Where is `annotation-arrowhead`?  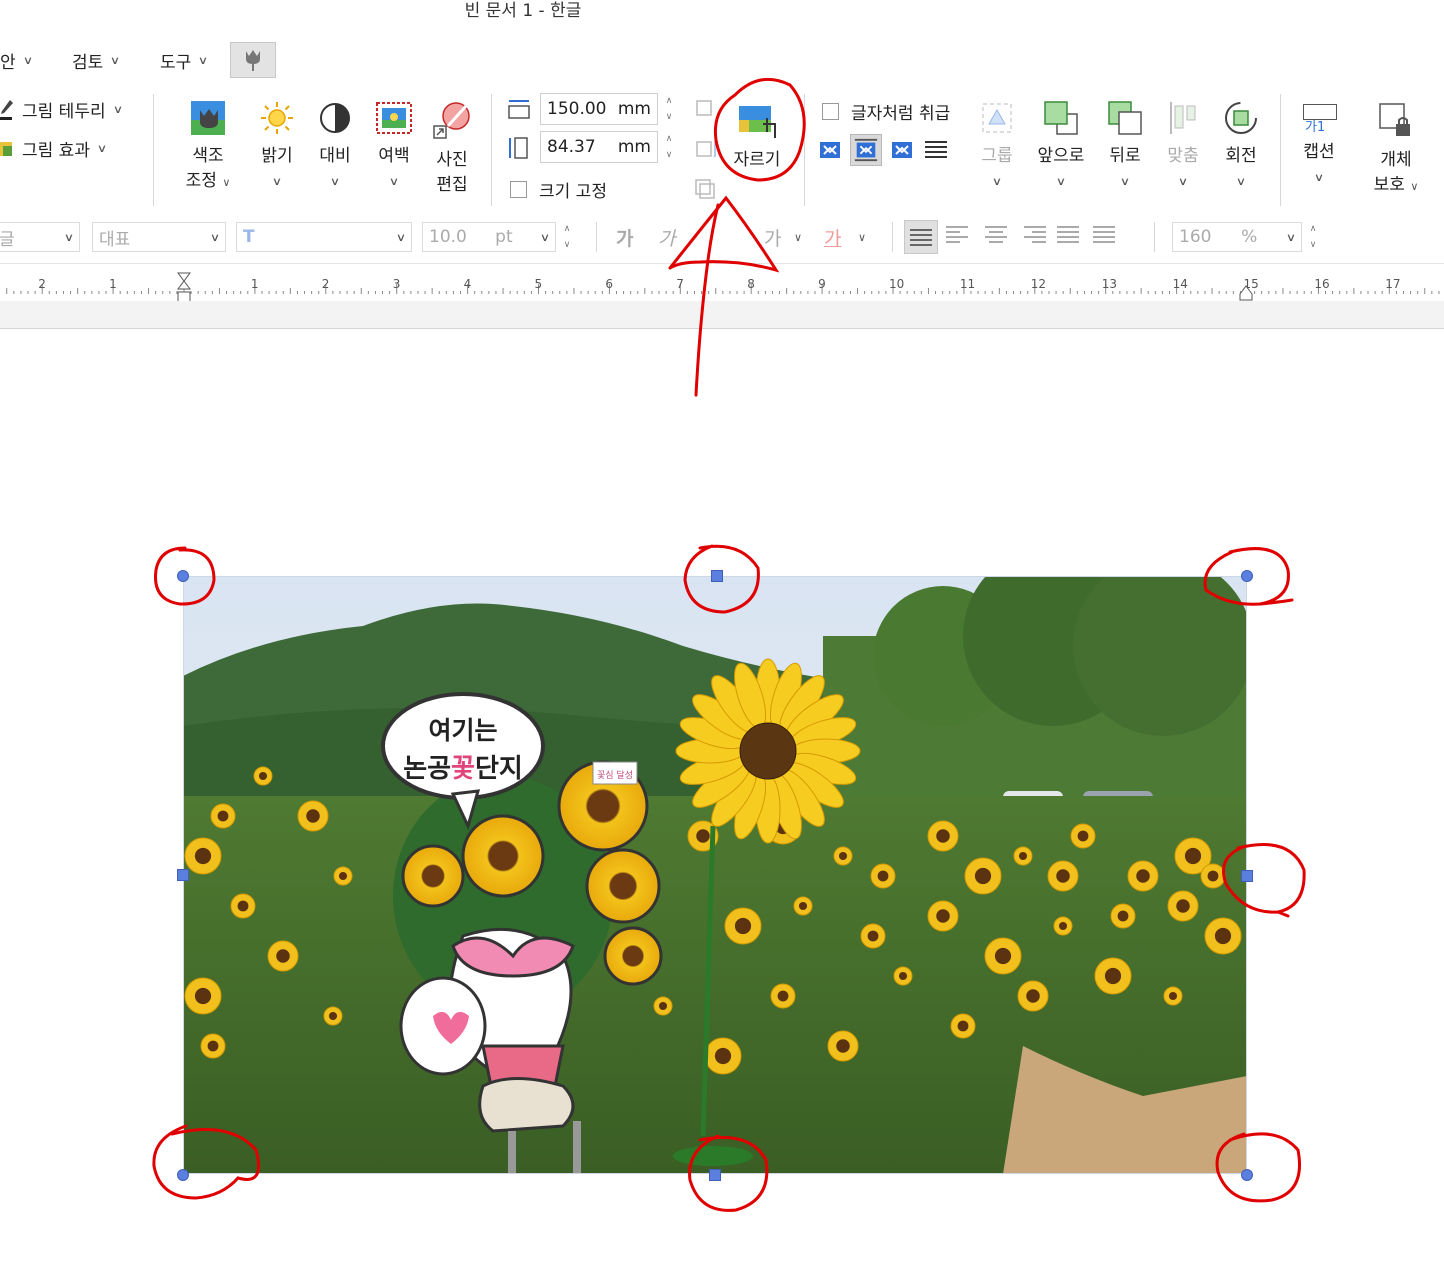 annotation-arrowhead is located at coordinates (724, 234).